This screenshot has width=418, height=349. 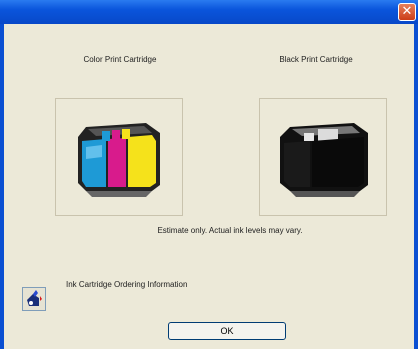 I want to click on ink-order-icon, so click(x=34, y=298).